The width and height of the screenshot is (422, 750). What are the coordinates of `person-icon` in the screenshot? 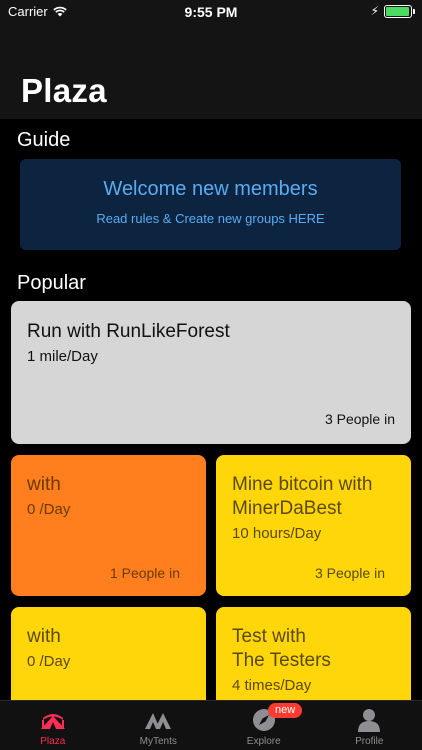 It's located at (369, 720).